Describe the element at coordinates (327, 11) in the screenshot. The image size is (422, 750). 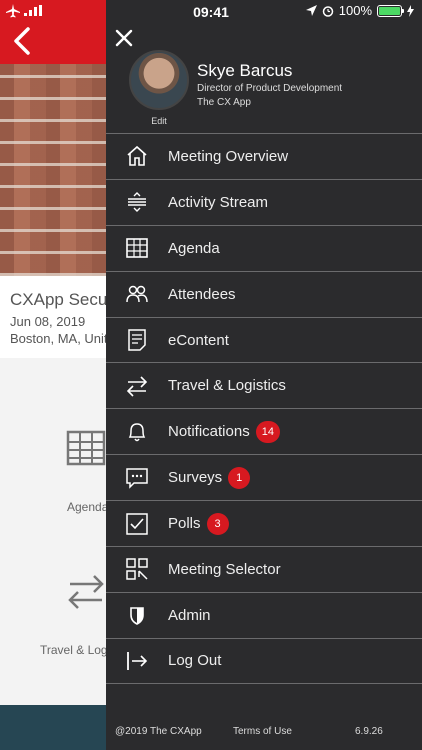
I see `alarm-icon` at that location.